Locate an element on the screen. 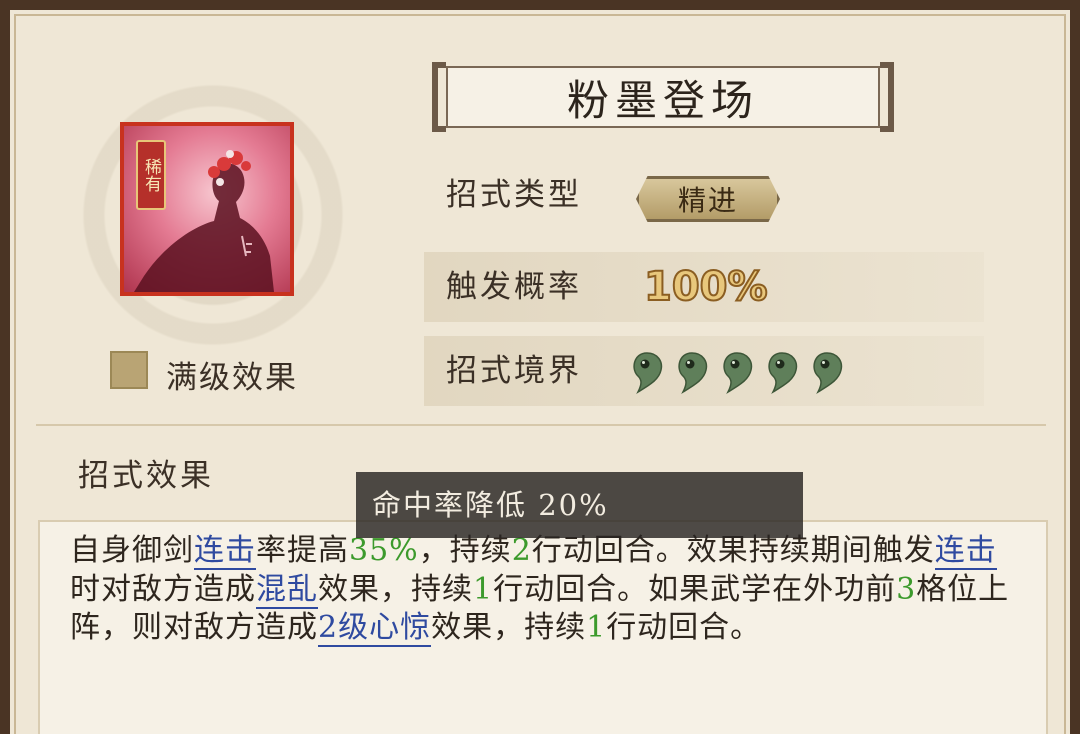 This screenshot has width=1080, height=734. skill-type-row: 招式类型 精进 is located at coordinates (704, 195).